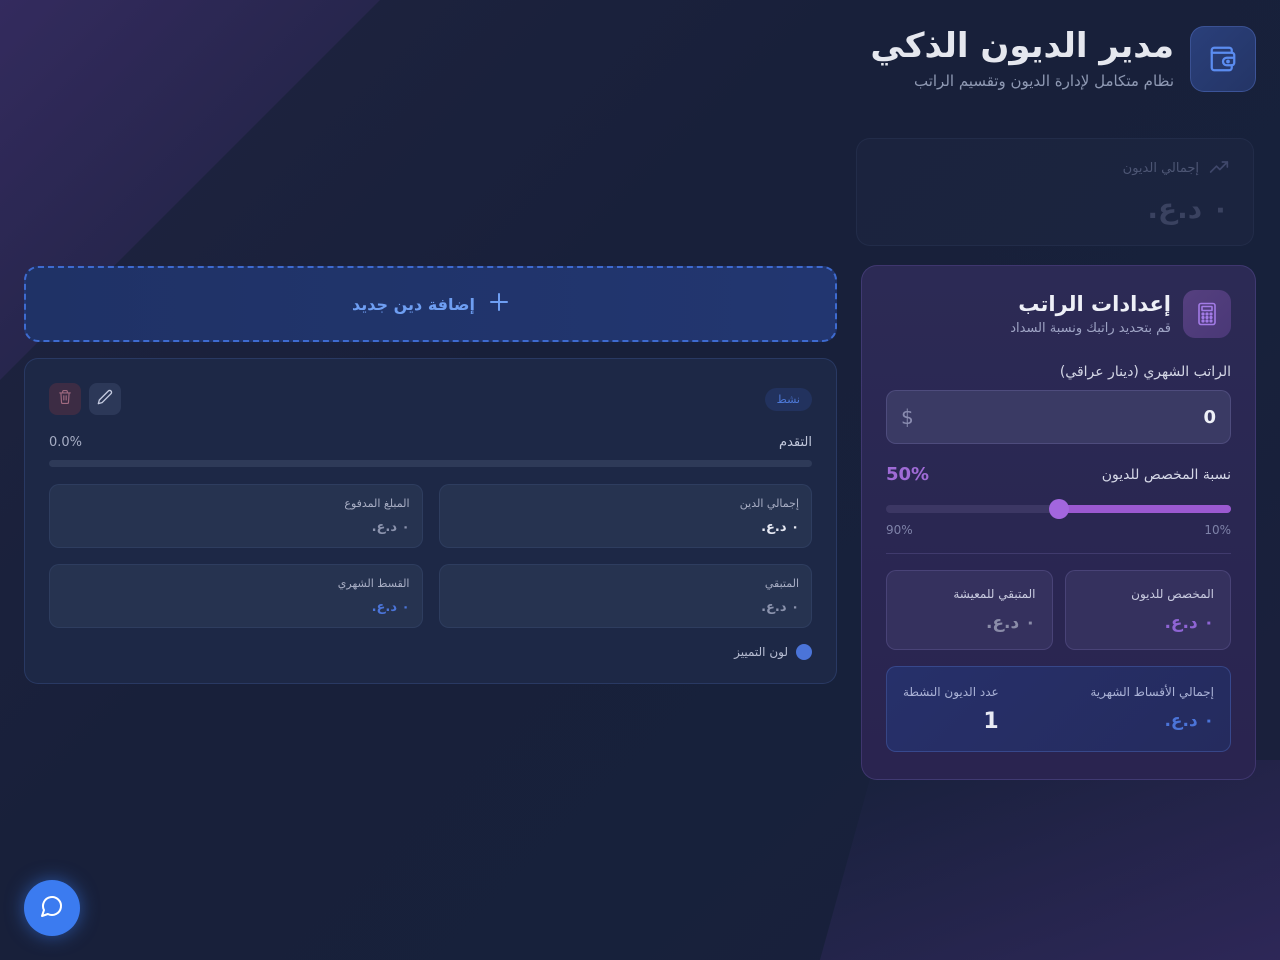 Image resolution: width=1280 pixels, height=960 pixels. I want to click on active-count-label: عدد الديون النشطة, so click(951, 692).